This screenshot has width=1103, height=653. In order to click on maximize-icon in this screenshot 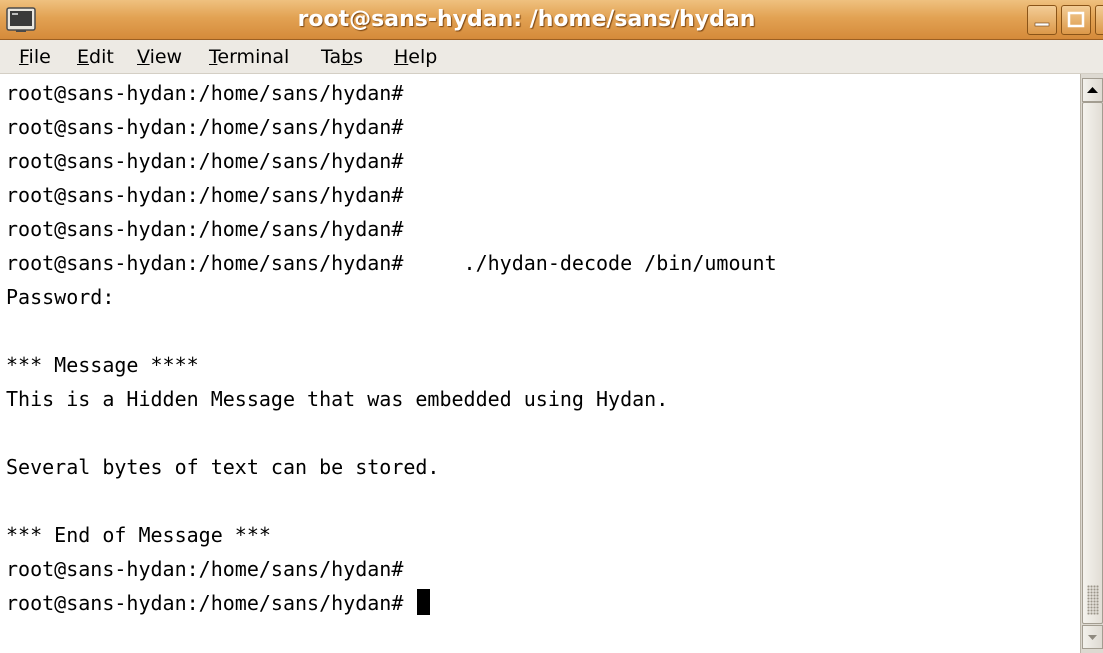, I will do `click(1076, 19)`.